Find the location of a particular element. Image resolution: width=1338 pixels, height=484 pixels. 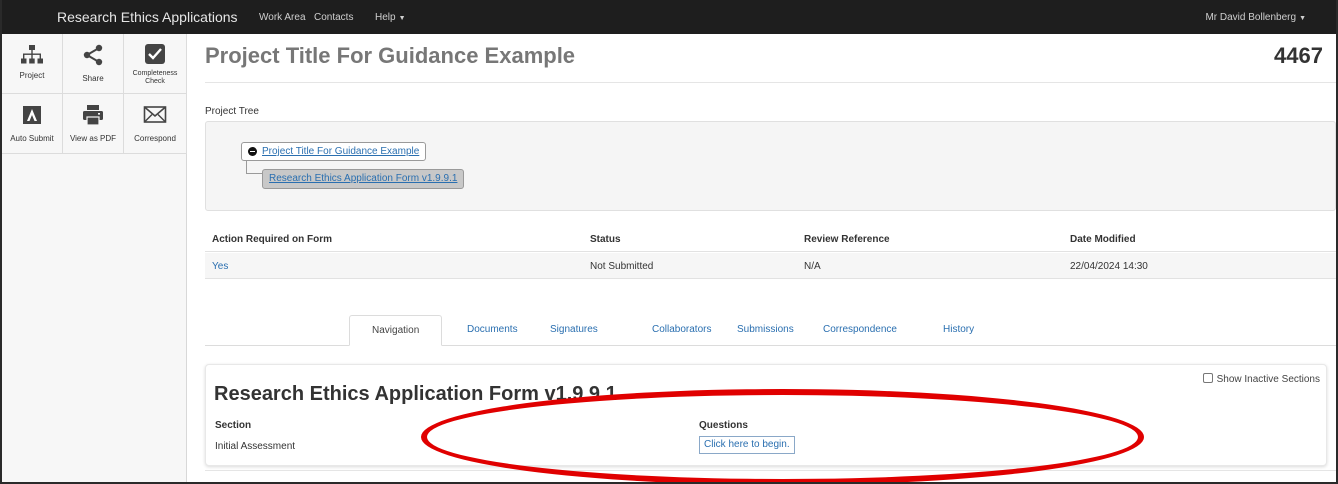

tab-signatures: Signatures is located at coordinates (574, 330).